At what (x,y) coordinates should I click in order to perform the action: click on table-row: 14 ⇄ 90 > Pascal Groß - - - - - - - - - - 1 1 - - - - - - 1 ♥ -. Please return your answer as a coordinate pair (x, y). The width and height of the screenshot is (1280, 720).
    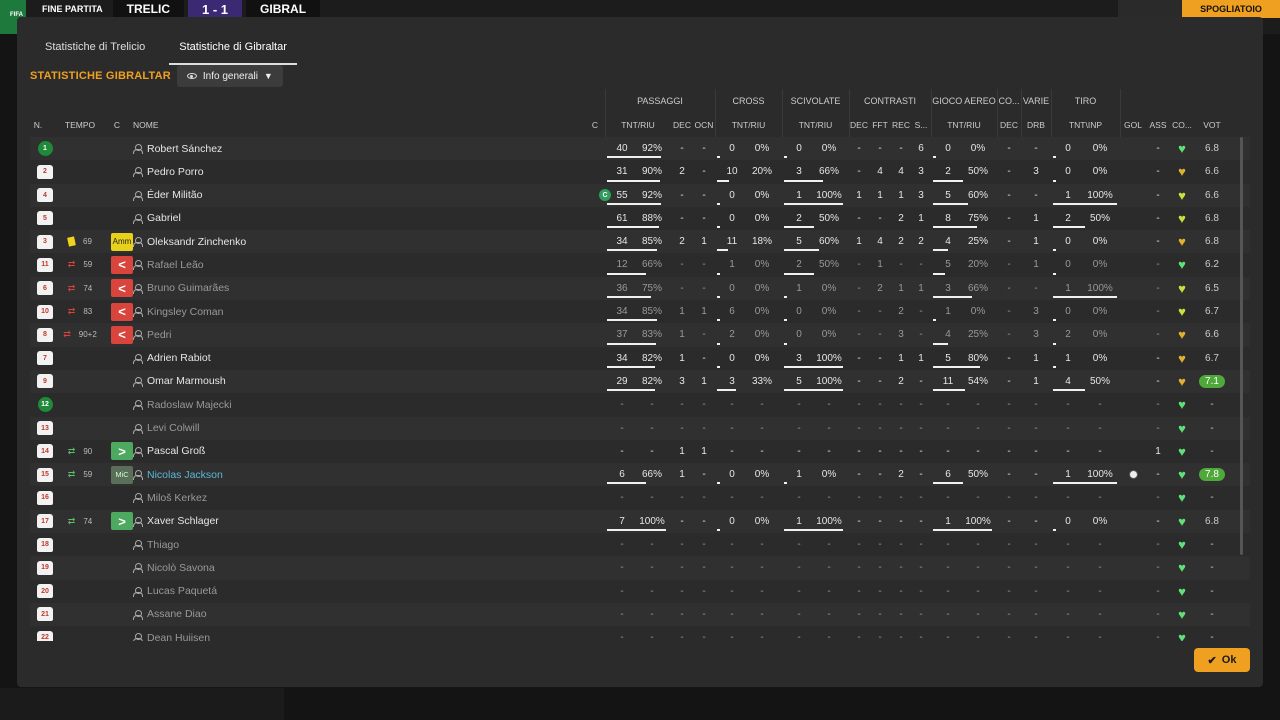
    Looking at the image, I should click on (640, 451).